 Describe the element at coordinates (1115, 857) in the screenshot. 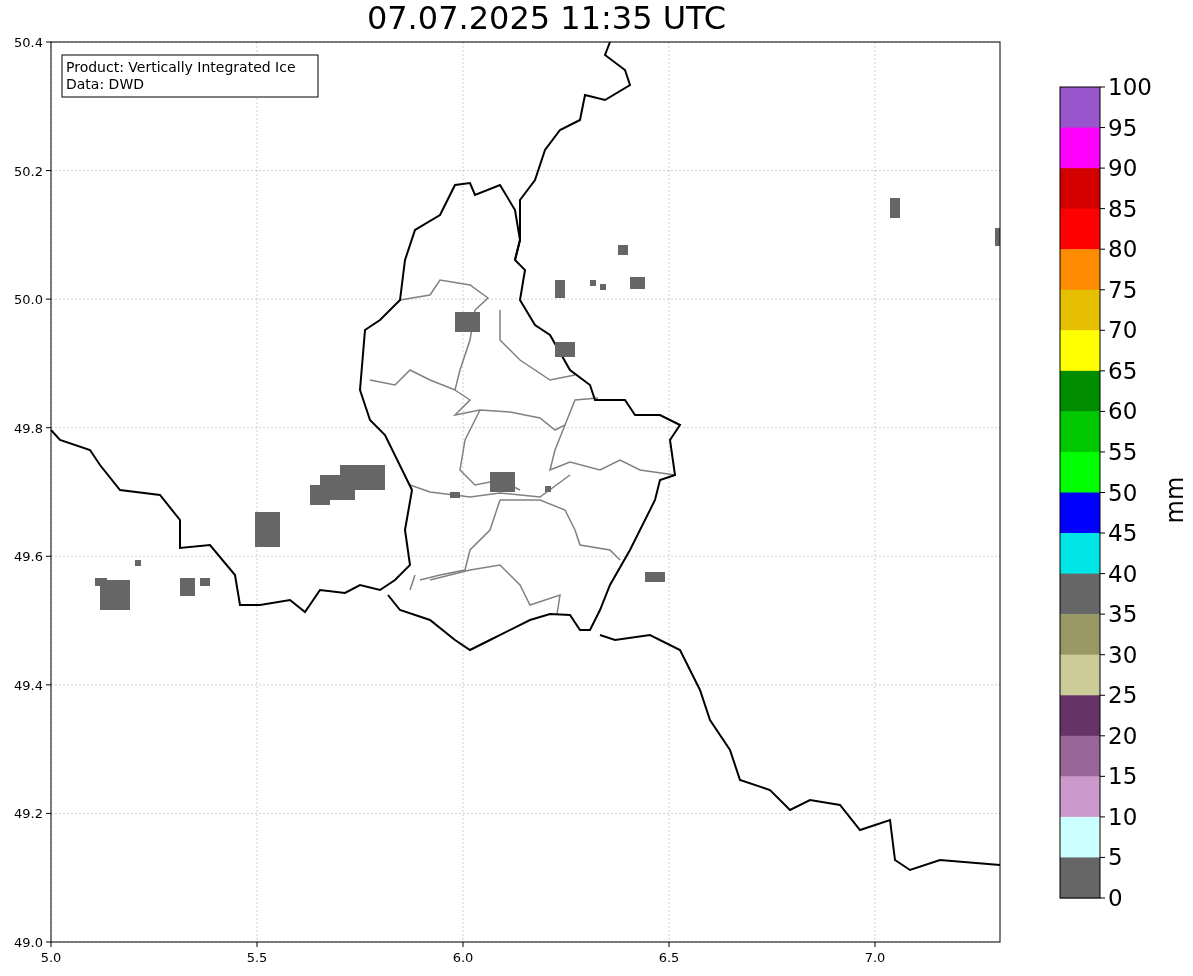

I see `colorbar-tick-label: 5` at that location.